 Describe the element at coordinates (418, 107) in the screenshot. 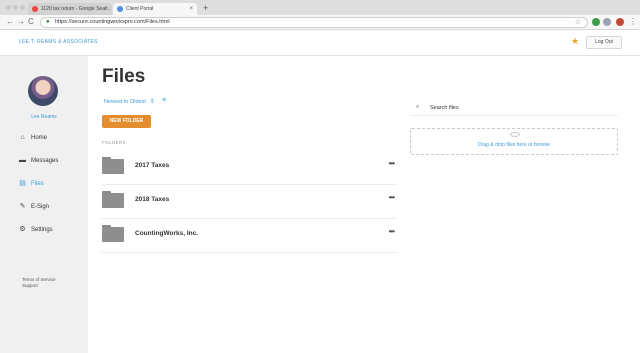

I see `search-icon: ⌕` at that location.